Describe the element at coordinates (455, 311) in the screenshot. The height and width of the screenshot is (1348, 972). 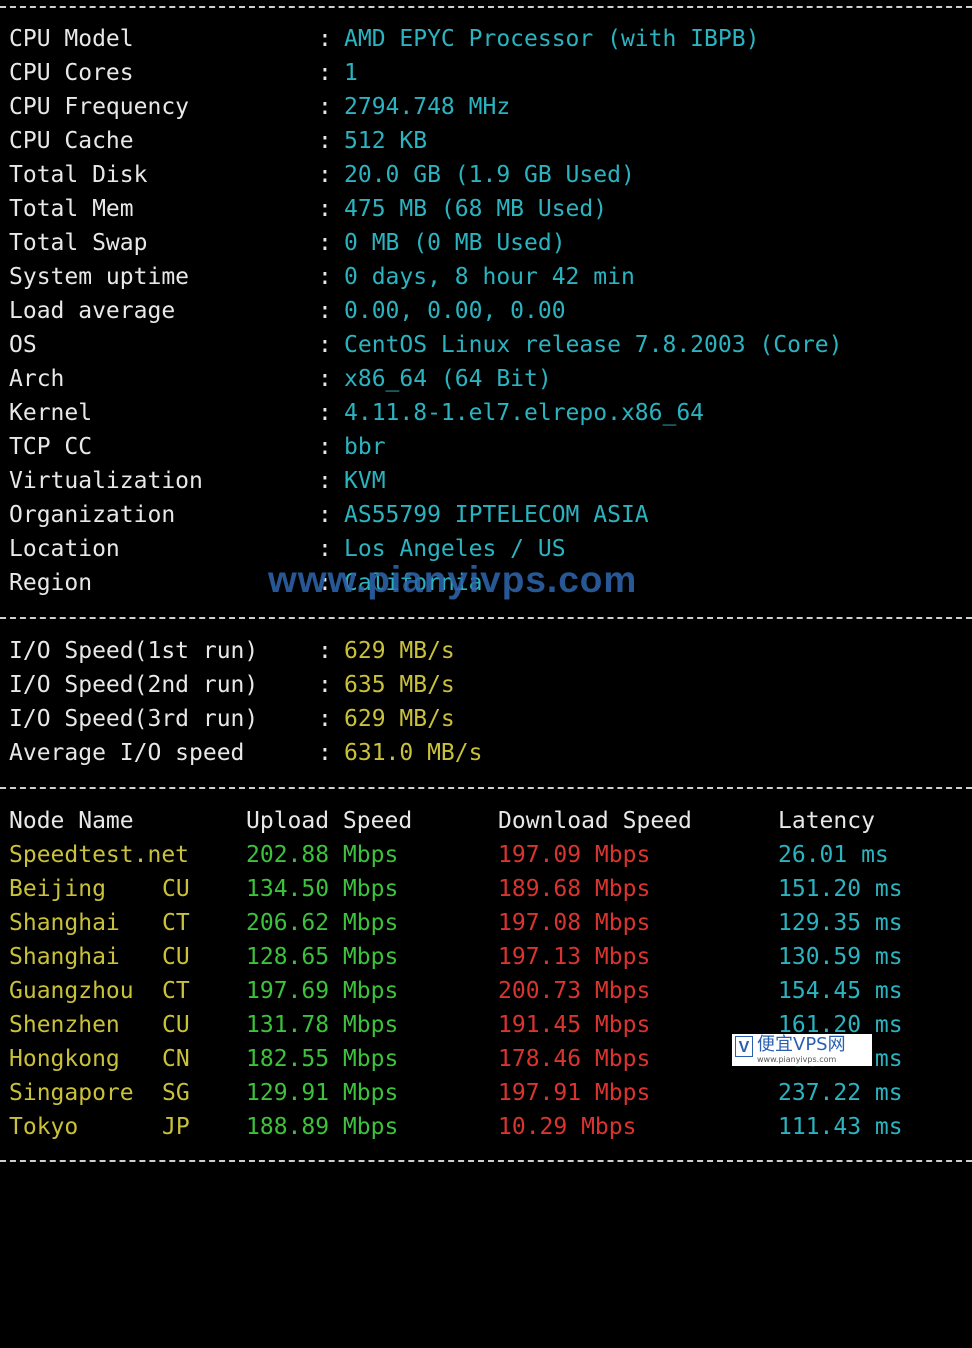
I see `info-value: 0.00, 0.00, 0.00` at that location.